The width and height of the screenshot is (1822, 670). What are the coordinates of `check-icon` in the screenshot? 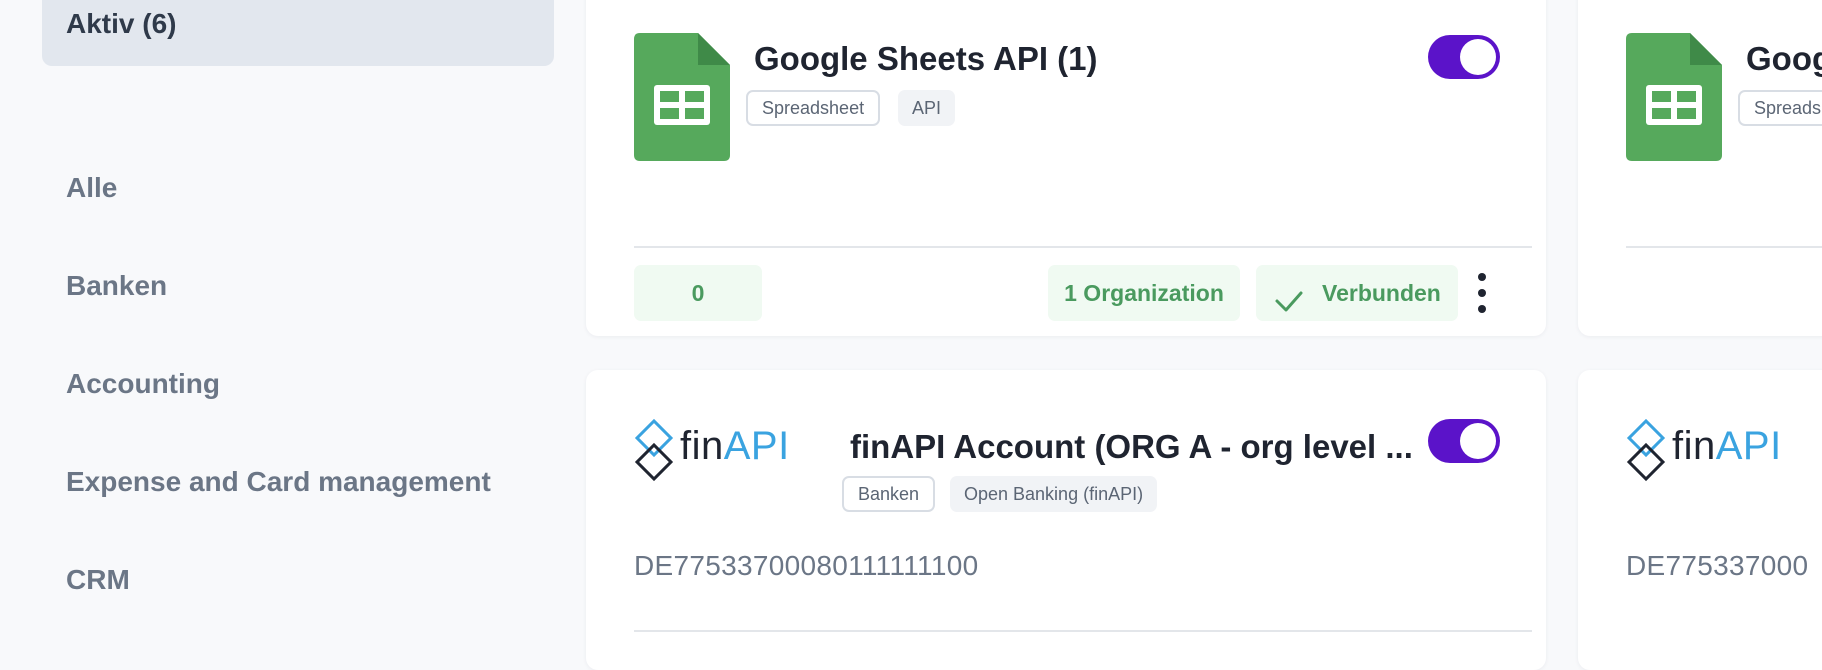 It's located at (1289, 295).